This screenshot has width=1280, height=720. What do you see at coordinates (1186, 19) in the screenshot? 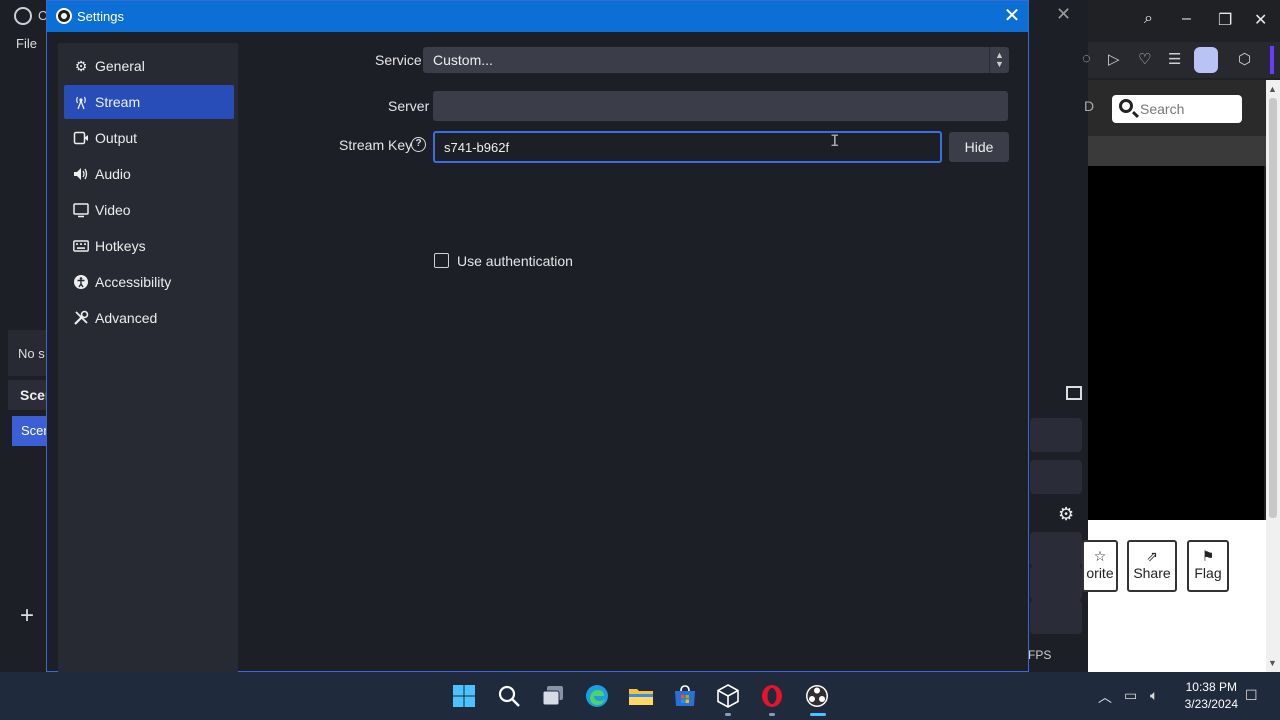
I see `minimize-icon: –` at bounding box center [1186, 19].